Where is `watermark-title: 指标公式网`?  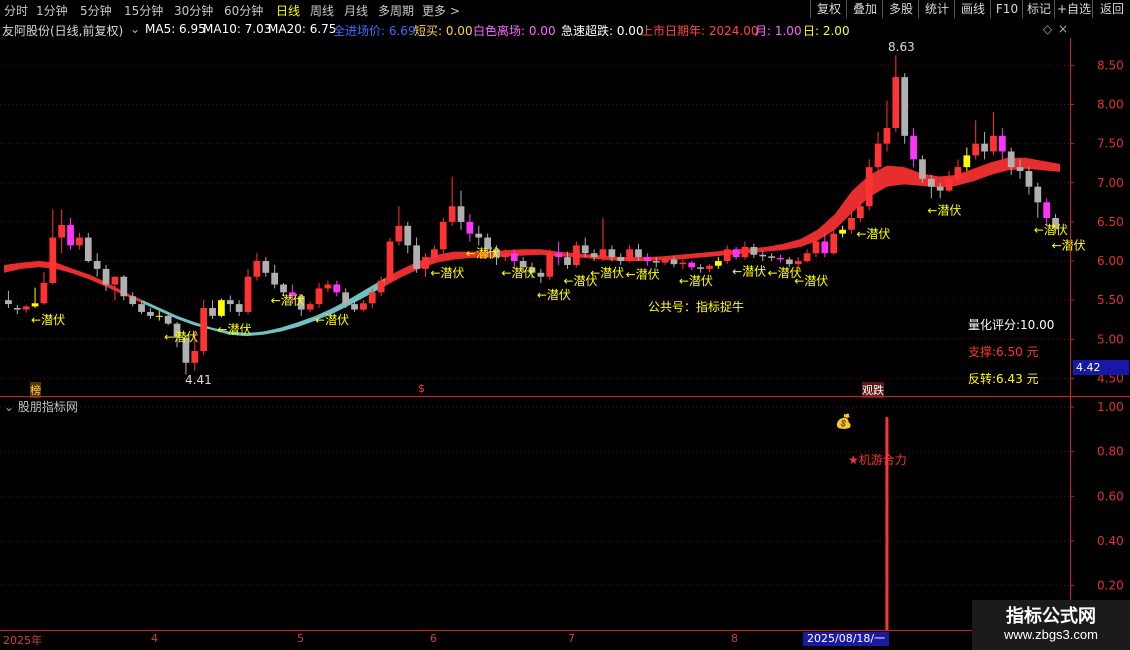
watermark-title: 指标公式网 is located at coordinates (1051, 616).